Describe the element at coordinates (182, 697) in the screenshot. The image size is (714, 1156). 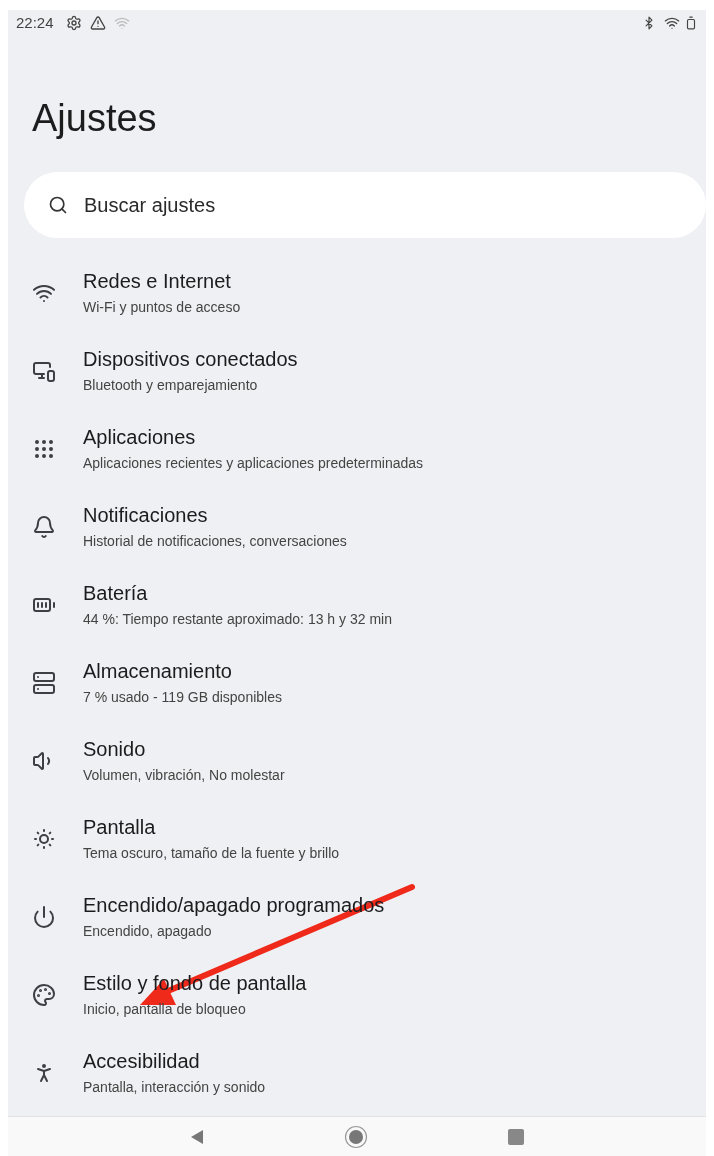
I see `item-subtitle: 7 % usado - 119 GB disponibles` at that location.